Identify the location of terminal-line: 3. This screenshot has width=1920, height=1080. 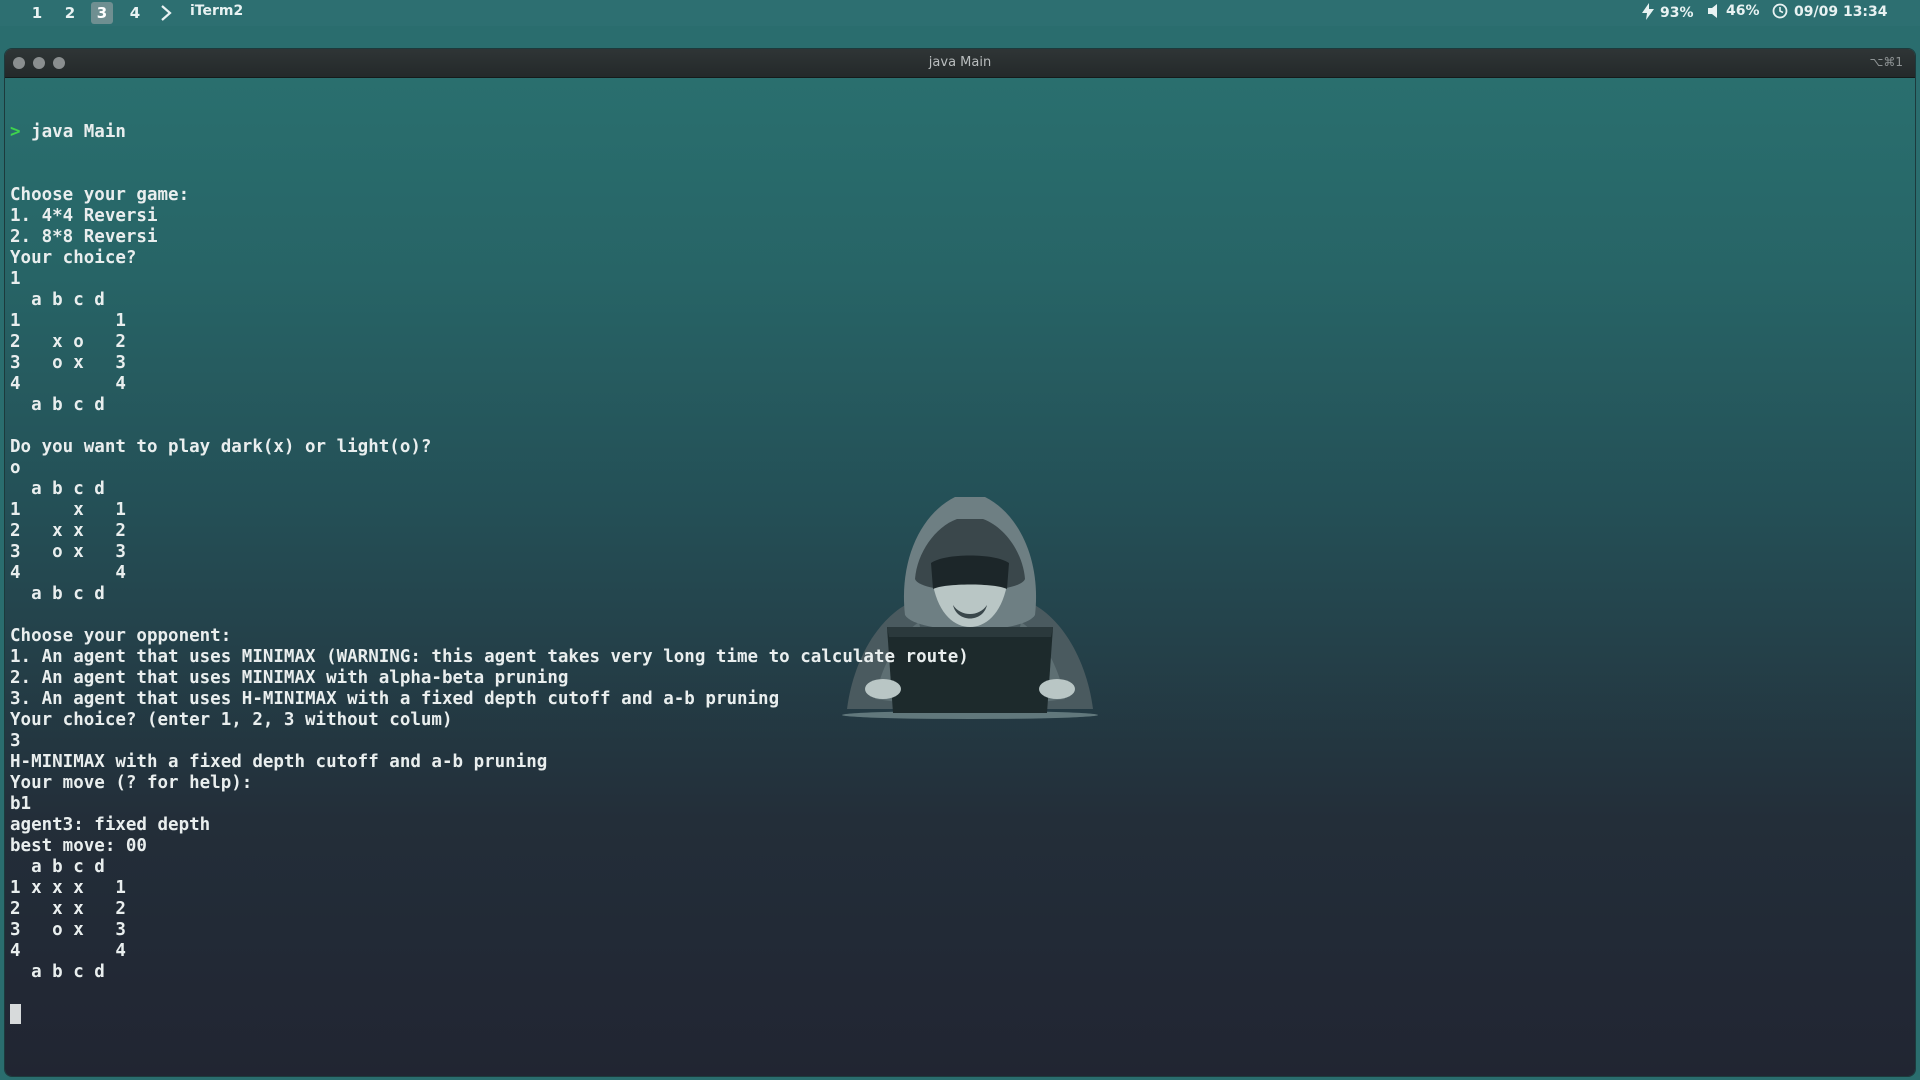
(15, 741).